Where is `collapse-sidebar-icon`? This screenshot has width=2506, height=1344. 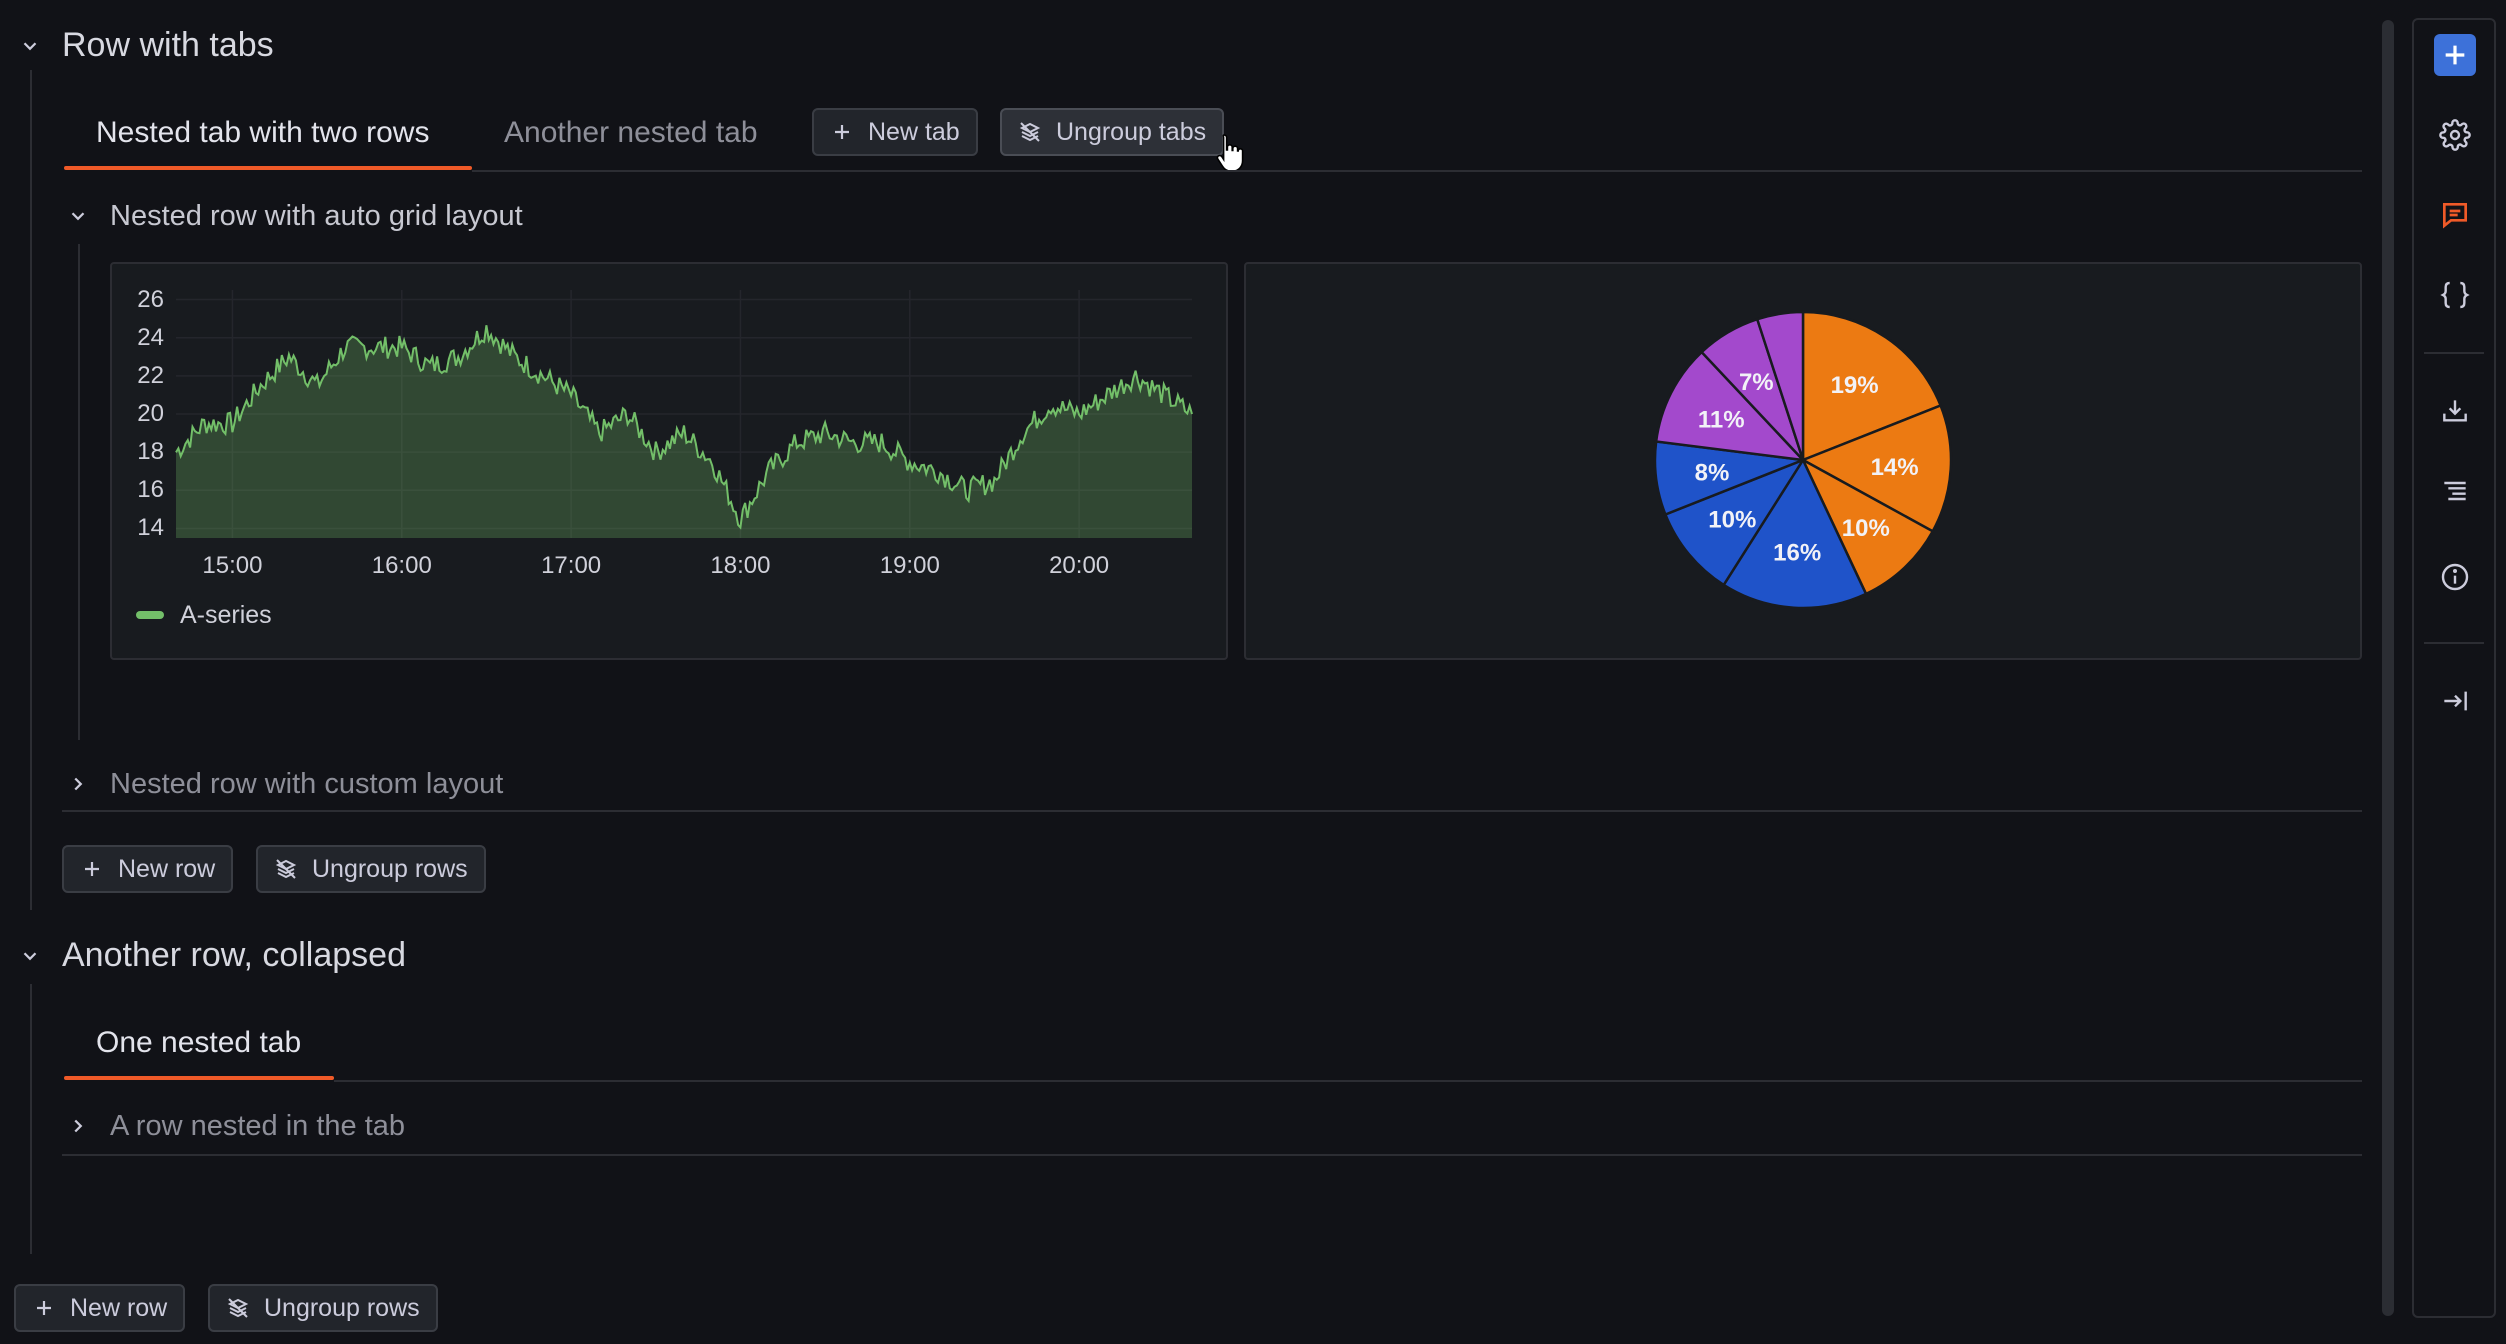 collapse-sidebar-icon is located at coordinates (2455, 701).